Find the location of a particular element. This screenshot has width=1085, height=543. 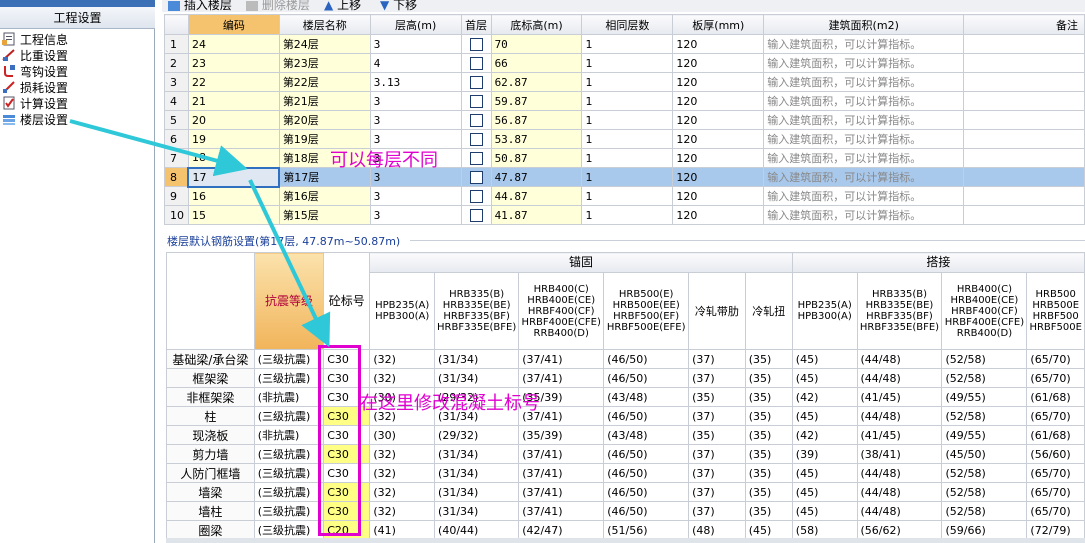

floor-code-cell: 17 is located at coordinates (234, 177).